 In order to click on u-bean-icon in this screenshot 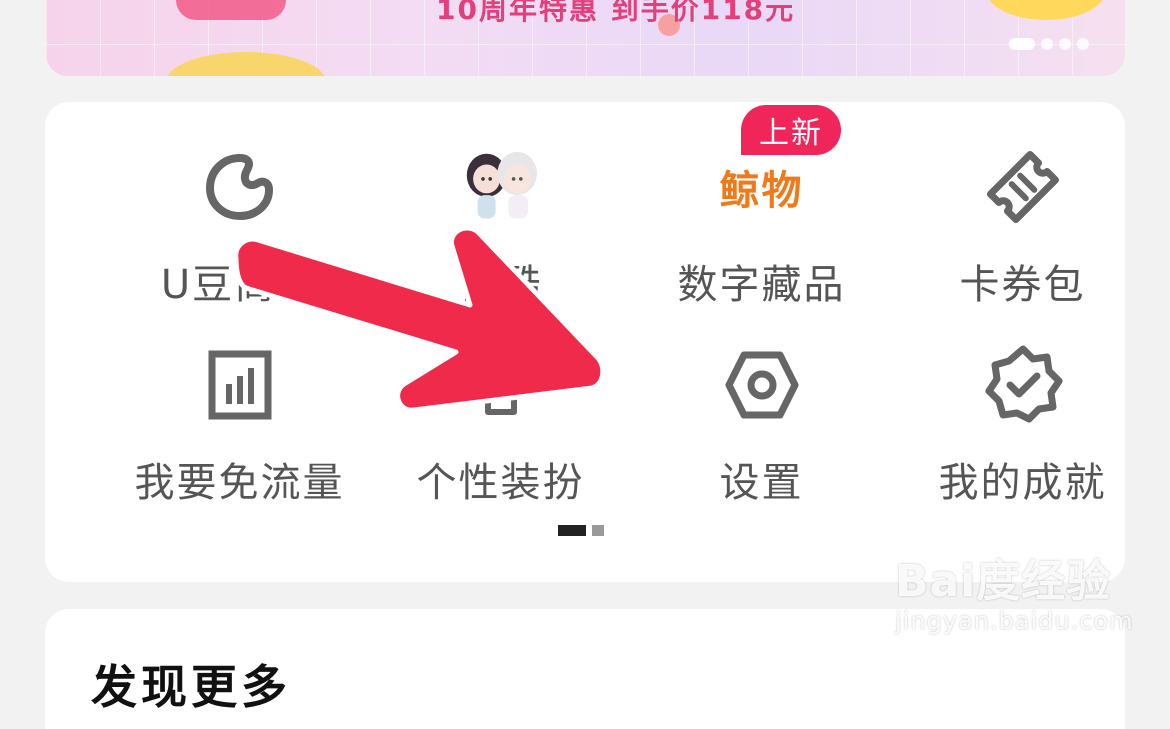, I will do `click(240, 187)`.